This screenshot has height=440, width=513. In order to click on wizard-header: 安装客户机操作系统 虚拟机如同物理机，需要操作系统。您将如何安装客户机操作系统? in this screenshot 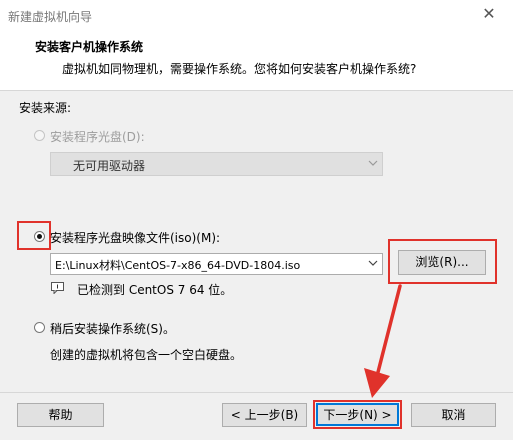, I will do `click(256, 60)`.